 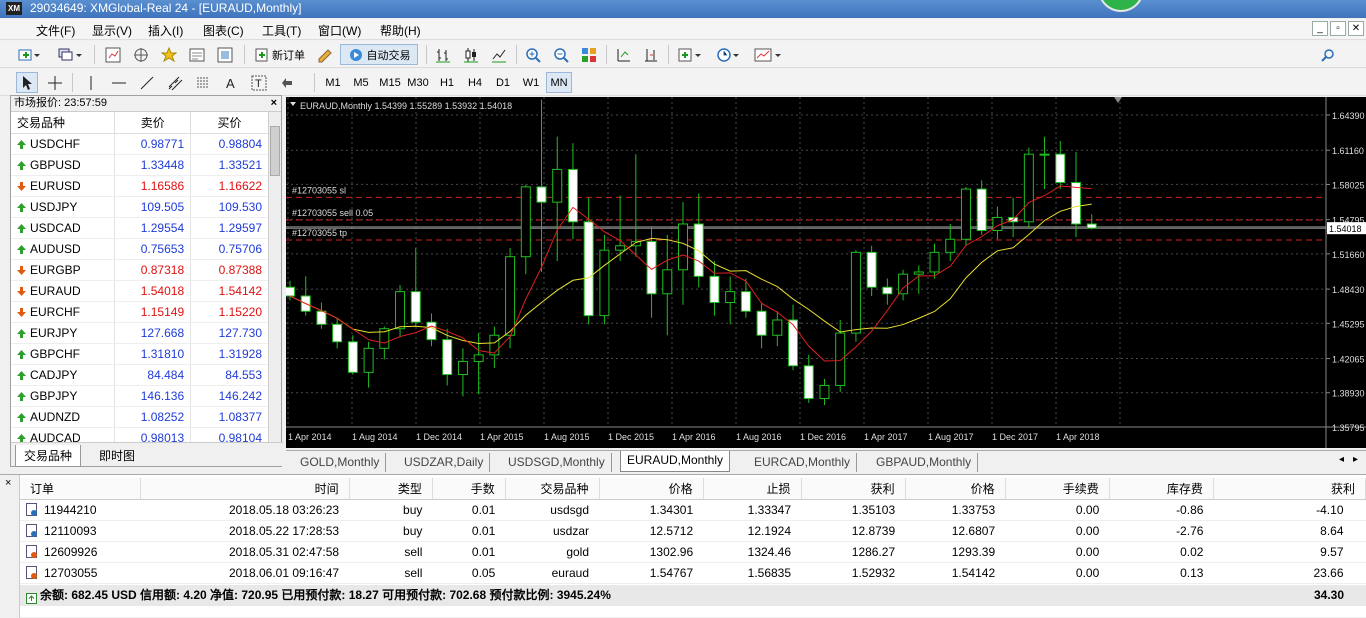 What do you see at coordinates (552, 573) in the screenshot?
I see `cell-symbol: euraud` at bounding box center [552, 573].